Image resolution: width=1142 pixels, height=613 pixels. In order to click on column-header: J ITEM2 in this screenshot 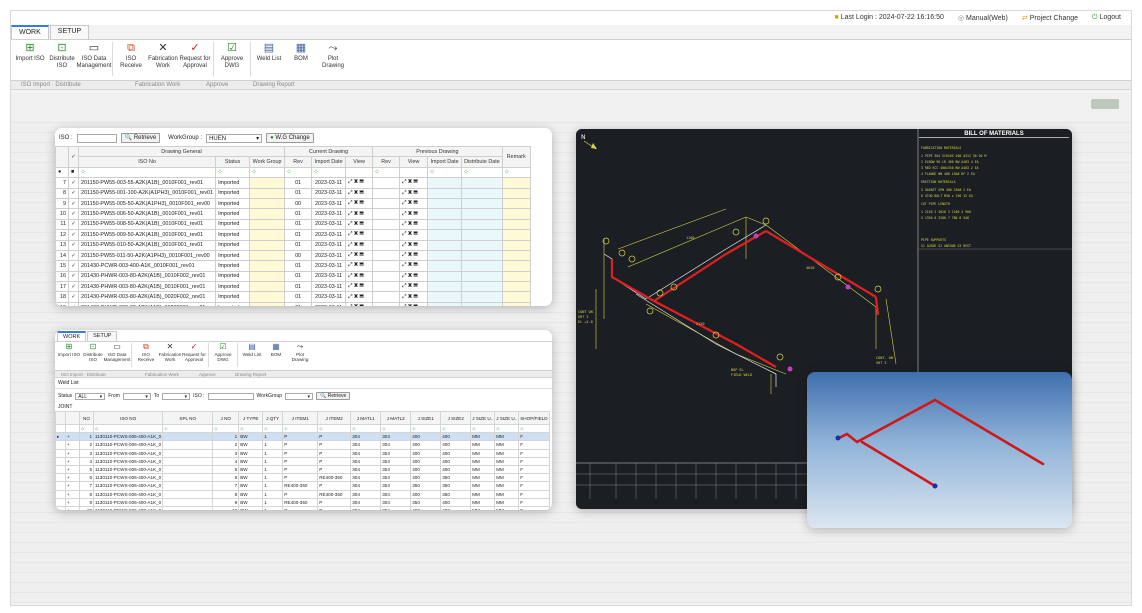, I will do `click(334, 418)`.